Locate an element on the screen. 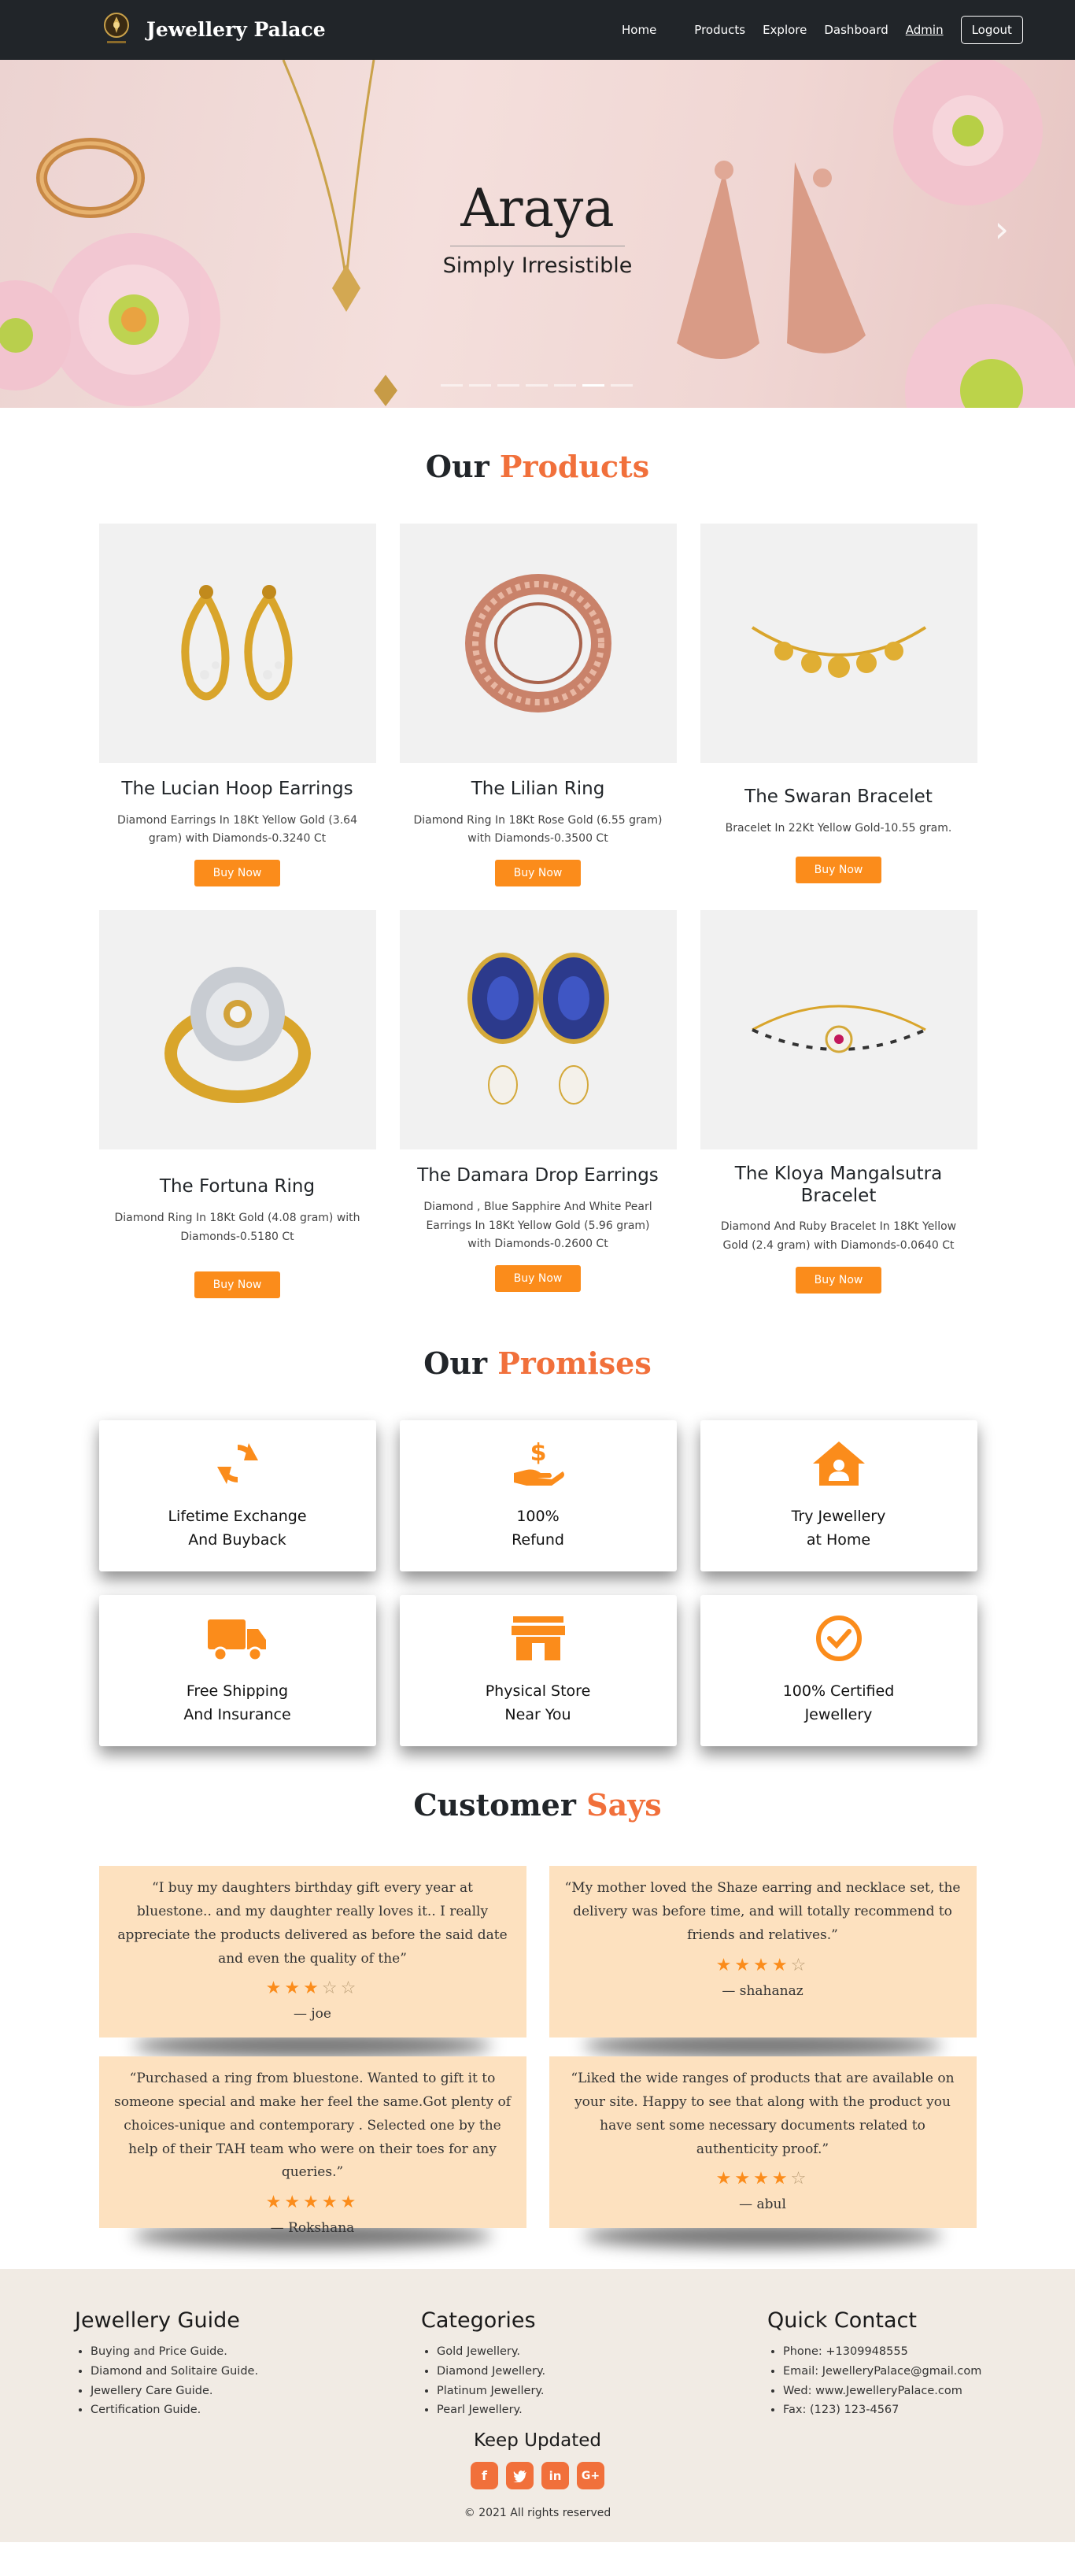  star-rating: ★★★☆☆ is located at coordinates (313, 1988).